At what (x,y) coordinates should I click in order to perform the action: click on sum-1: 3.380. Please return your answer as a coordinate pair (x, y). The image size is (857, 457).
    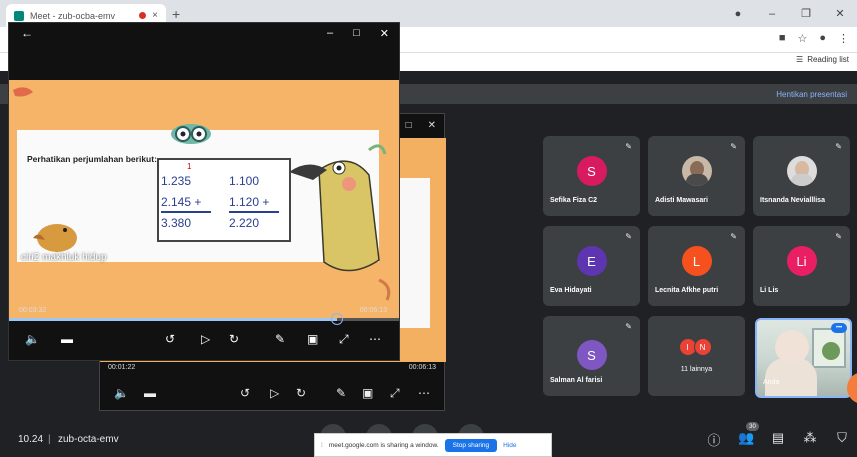
    Looking at the image, I should click on (176, 223).